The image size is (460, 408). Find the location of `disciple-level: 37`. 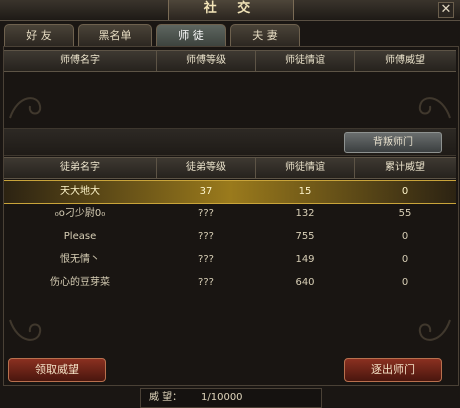

disciple-level: 37 is located at coordinates (206, 191).